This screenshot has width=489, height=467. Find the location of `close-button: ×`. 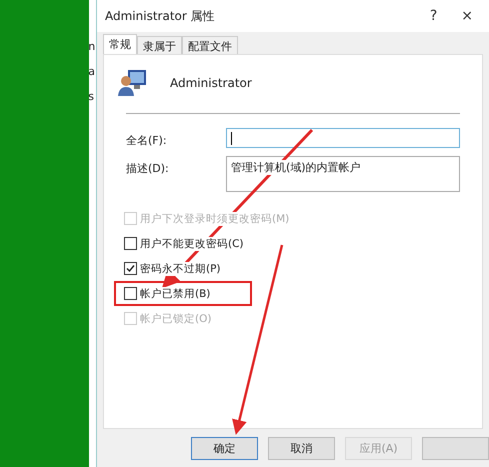

close-button: × is located at coordinates (467, 16).